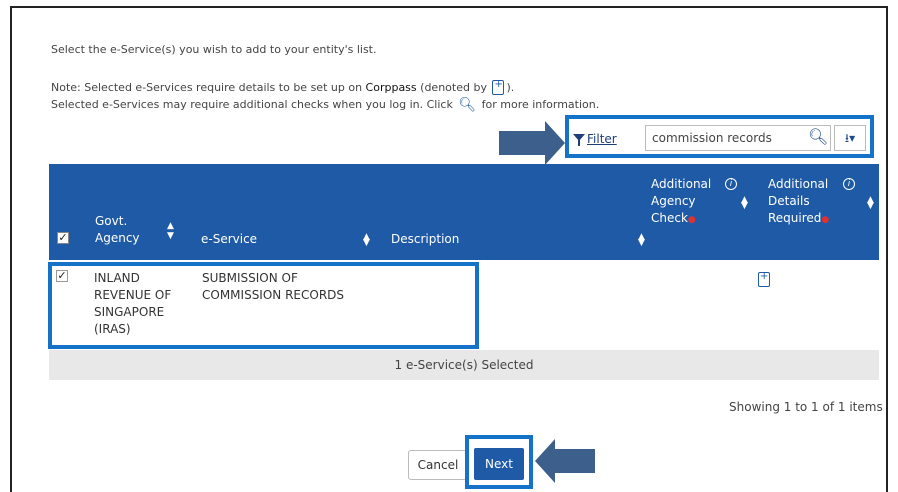 Image resolution: width=898 pixels, height=492 pixels. Describe the element at coordinates (425, 239) in the screenshot. I see `header-description: Description` at that location.